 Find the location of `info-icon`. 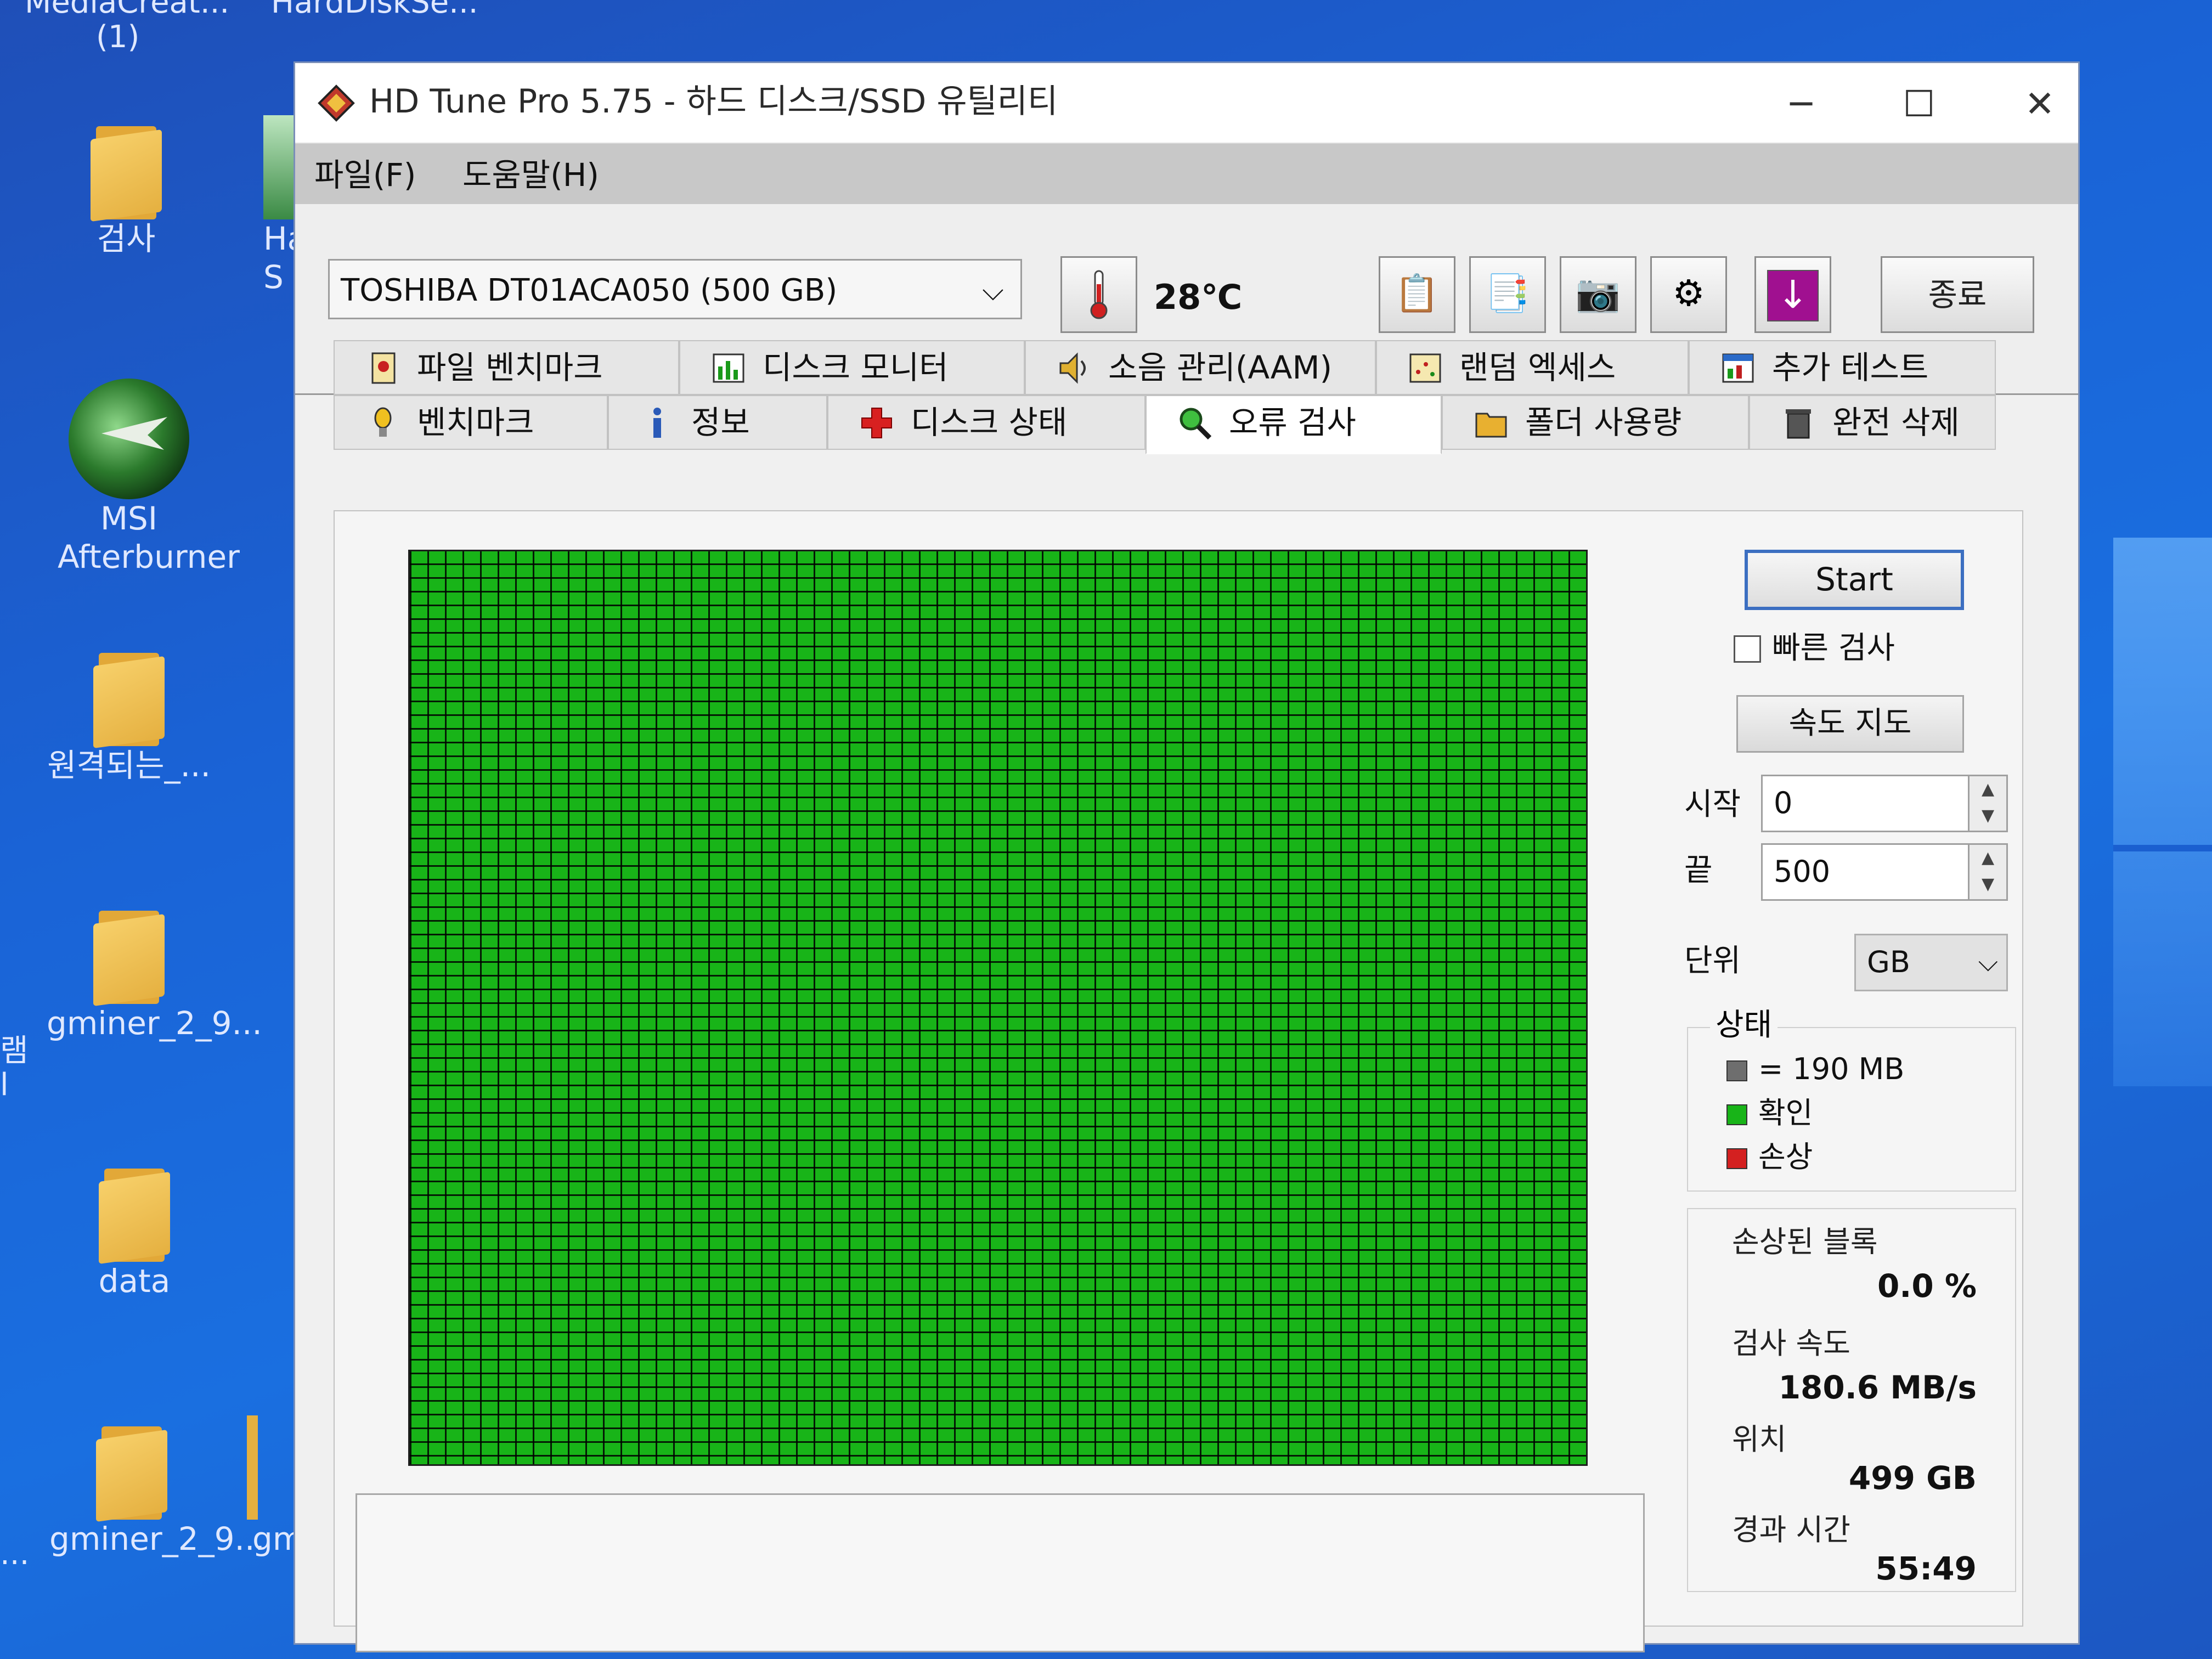

info-icon is located at coordinates (657, 423).